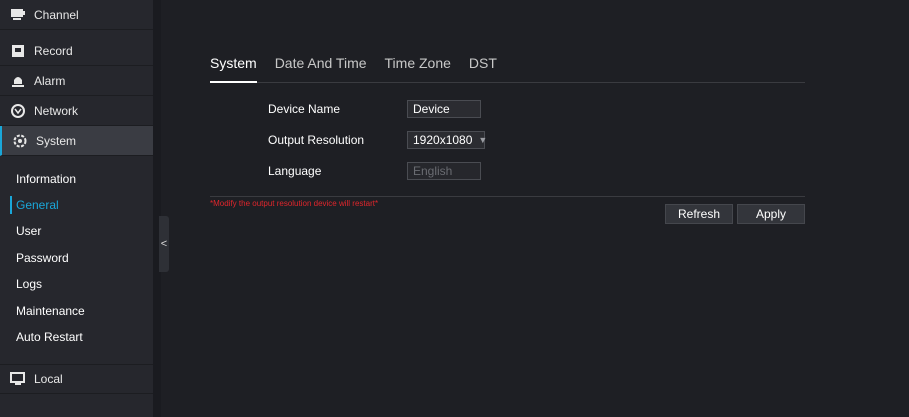  What do you see at coordinates (304, 109) in the screenshot?
I see `device-name-label: Device Name` at bounding box center [304, 109].